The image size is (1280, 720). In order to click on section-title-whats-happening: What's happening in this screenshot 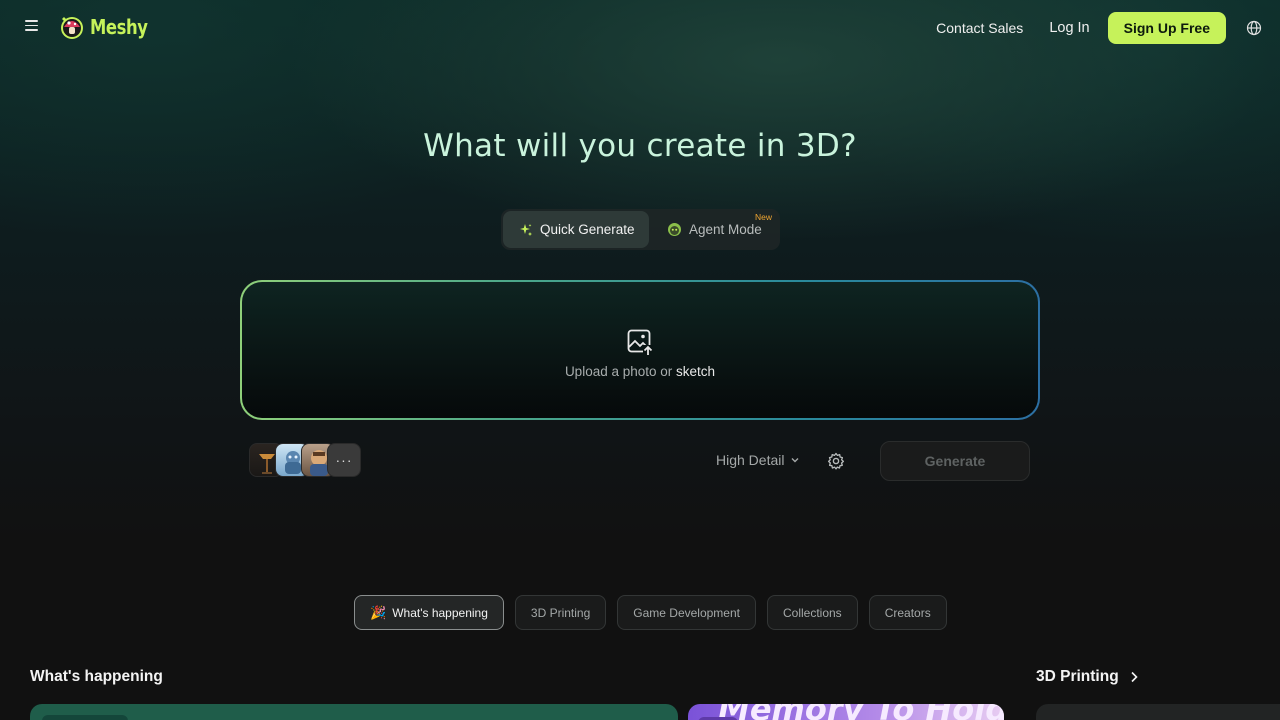, I will do `click(96, 676)`.